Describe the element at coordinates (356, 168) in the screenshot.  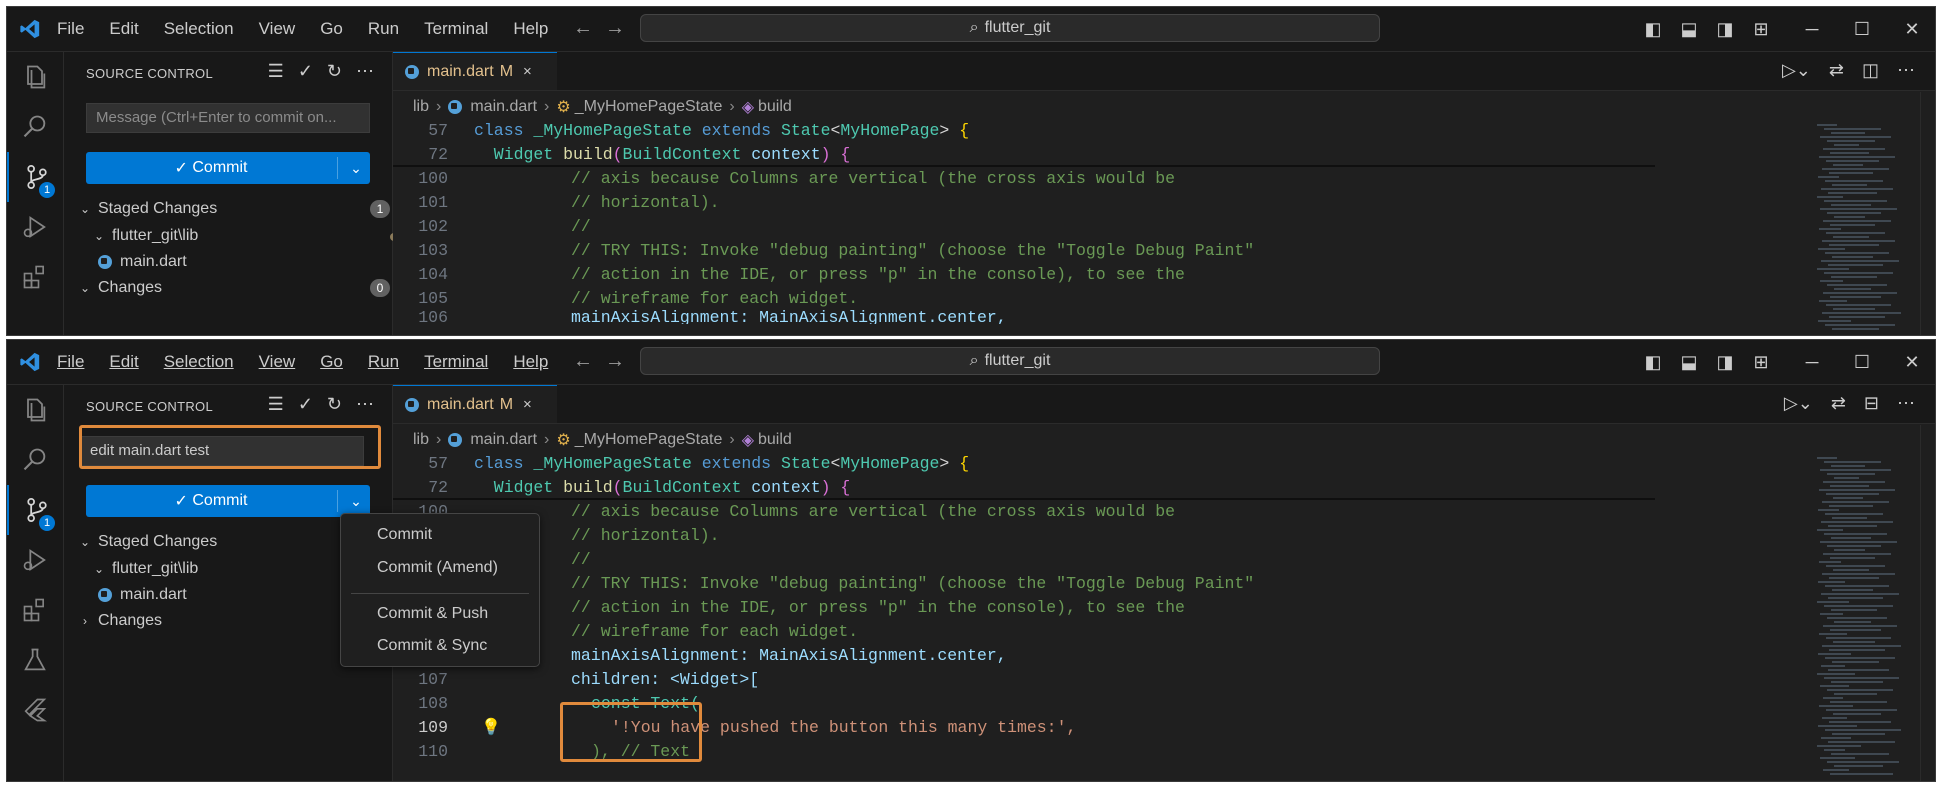
I see `commit-dropdown-chevron-icon: ⌄` at that location.